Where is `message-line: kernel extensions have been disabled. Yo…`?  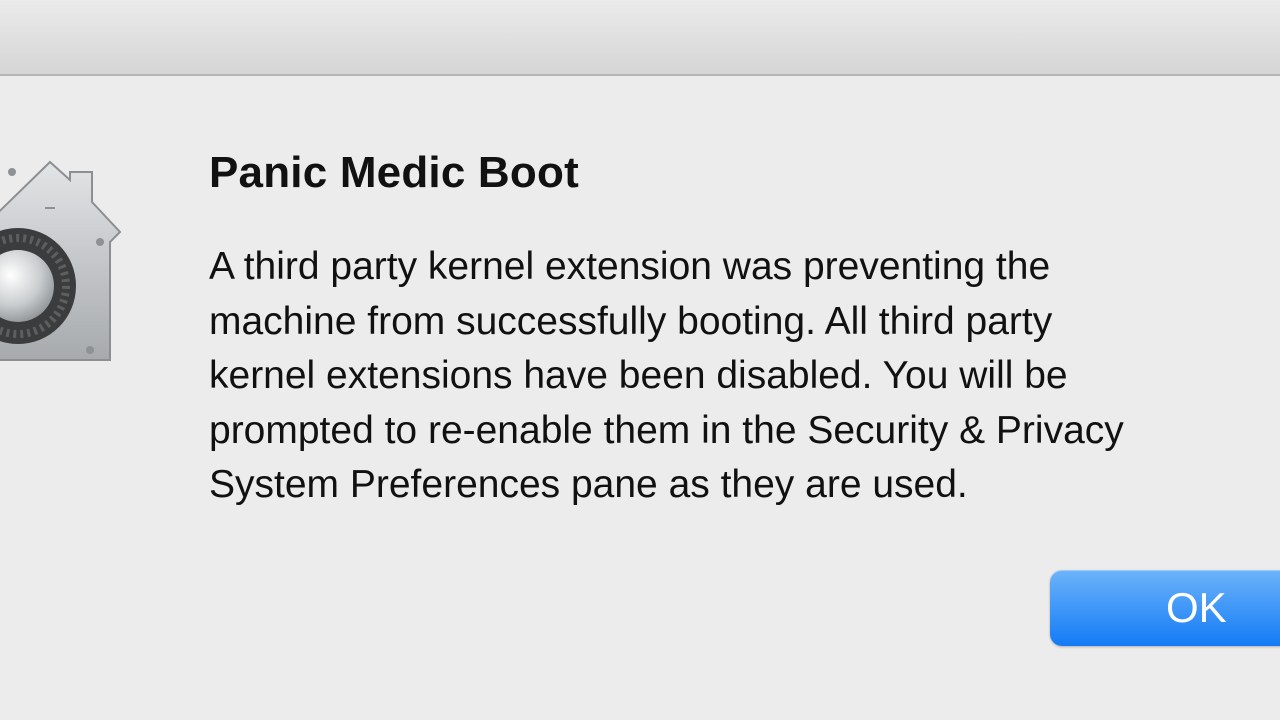
message-line: kernel extensions have been disabled. Yo… is located at coordinates (638, 375).